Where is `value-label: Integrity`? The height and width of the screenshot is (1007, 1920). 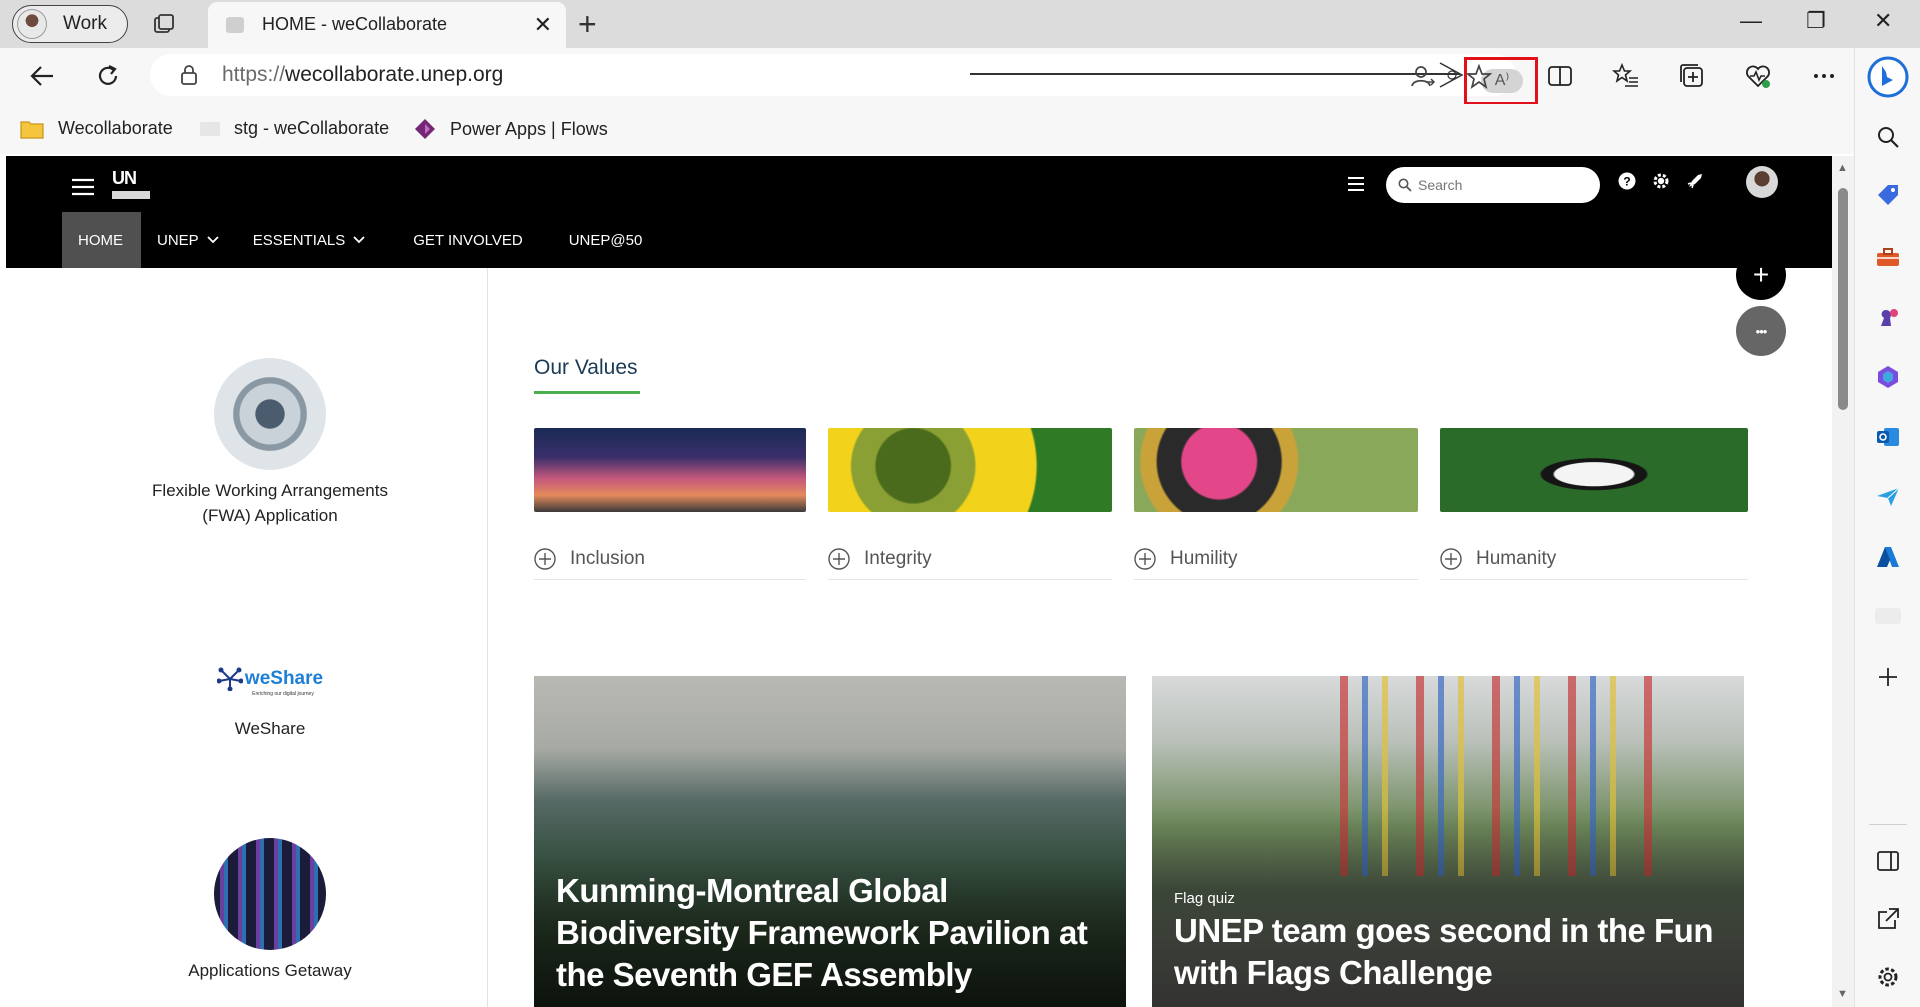 value-label: Integrity is located at coordinates (898, 558).